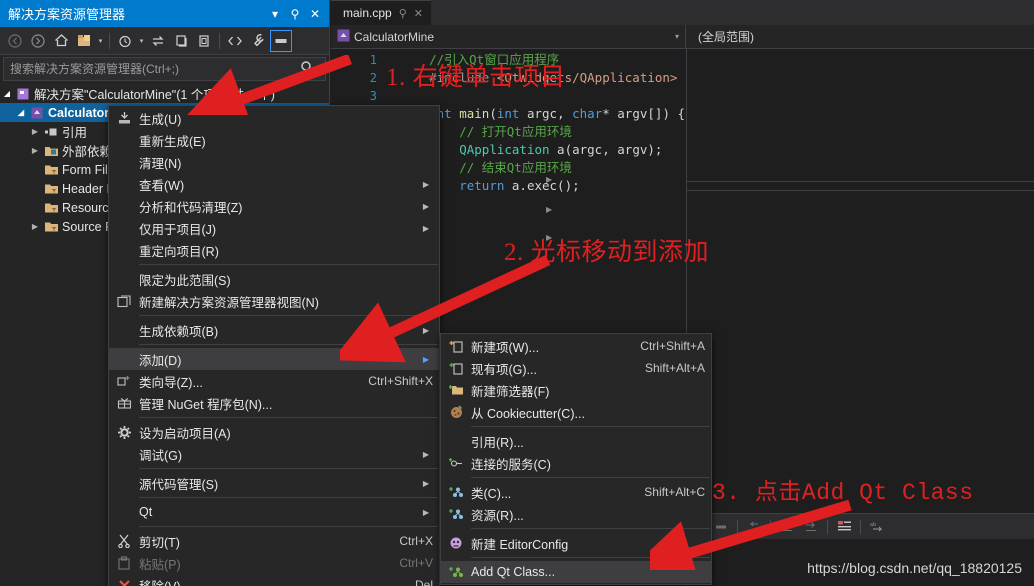 This screenshot has height=586, width=1034. Describe the element at coordinates (275, 14) in the screenshot. I see `titlebar-dropdown-icon: ▾` at that location.